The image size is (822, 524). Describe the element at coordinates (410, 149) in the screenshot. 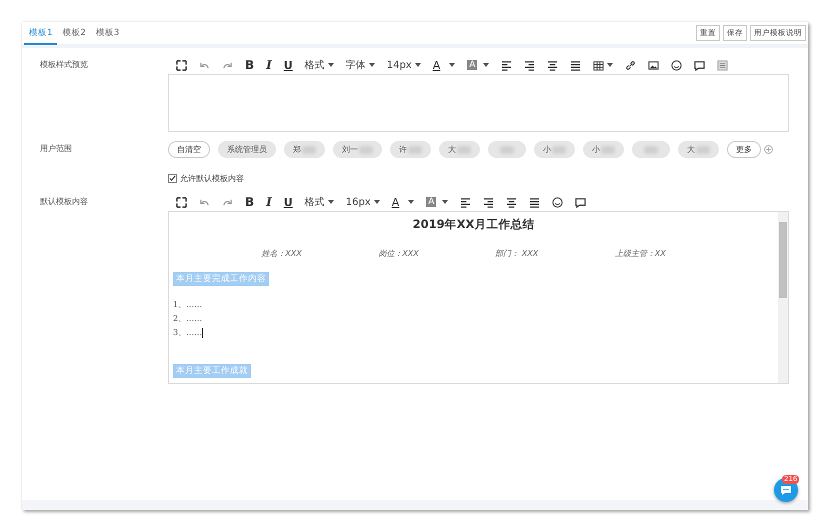

I see `user-tag: 许` at that location.